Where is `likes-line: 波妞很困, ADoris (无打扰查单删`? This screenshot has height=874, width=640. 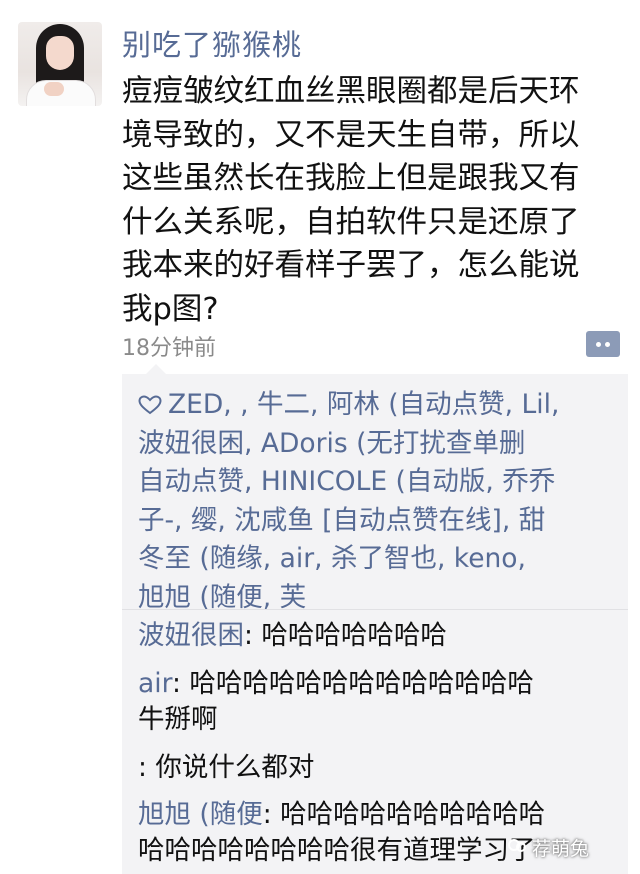
likes-line: 波妞很困, ADoris (无打扰查单删 is located at coordinates (378, 444).